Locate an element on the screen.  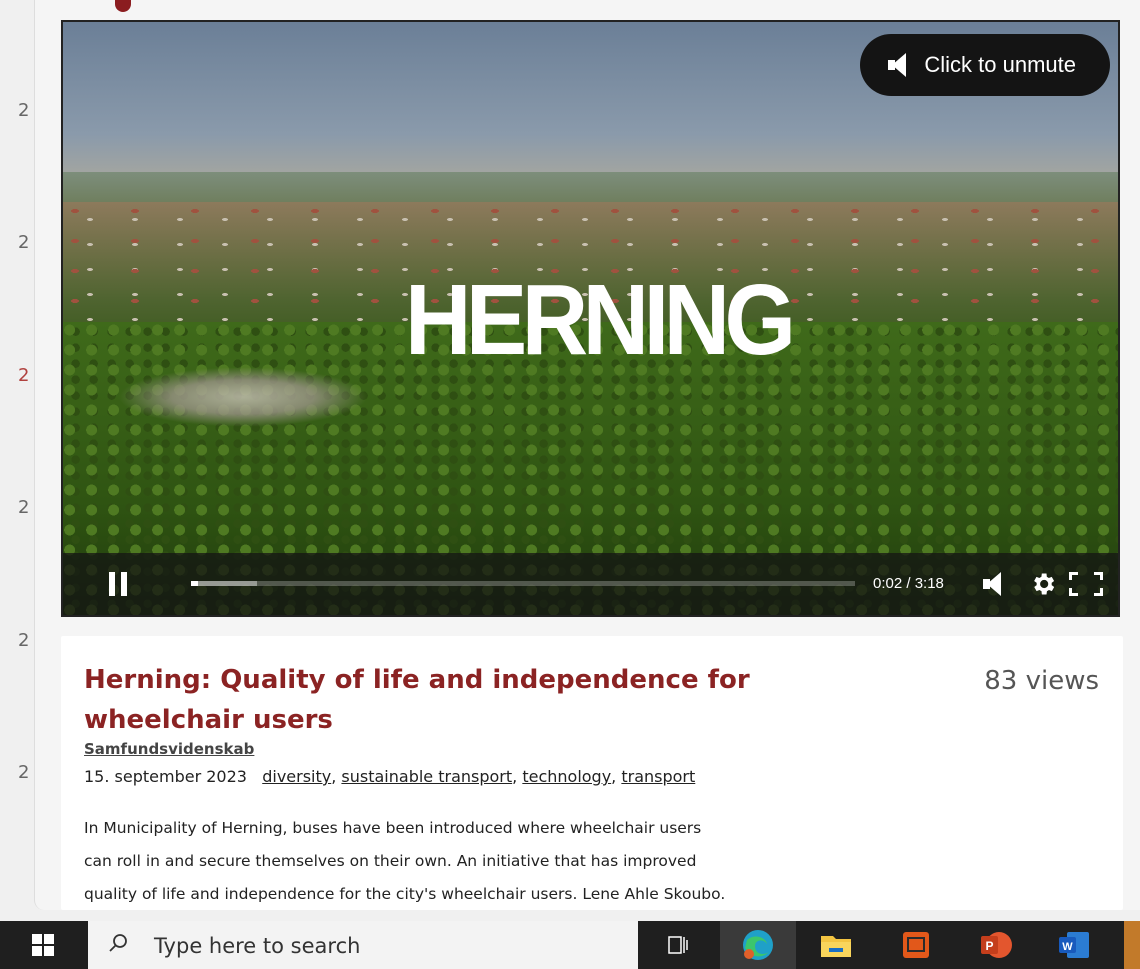
tag-link: sustainable transport is located at coordinates (426, 776).